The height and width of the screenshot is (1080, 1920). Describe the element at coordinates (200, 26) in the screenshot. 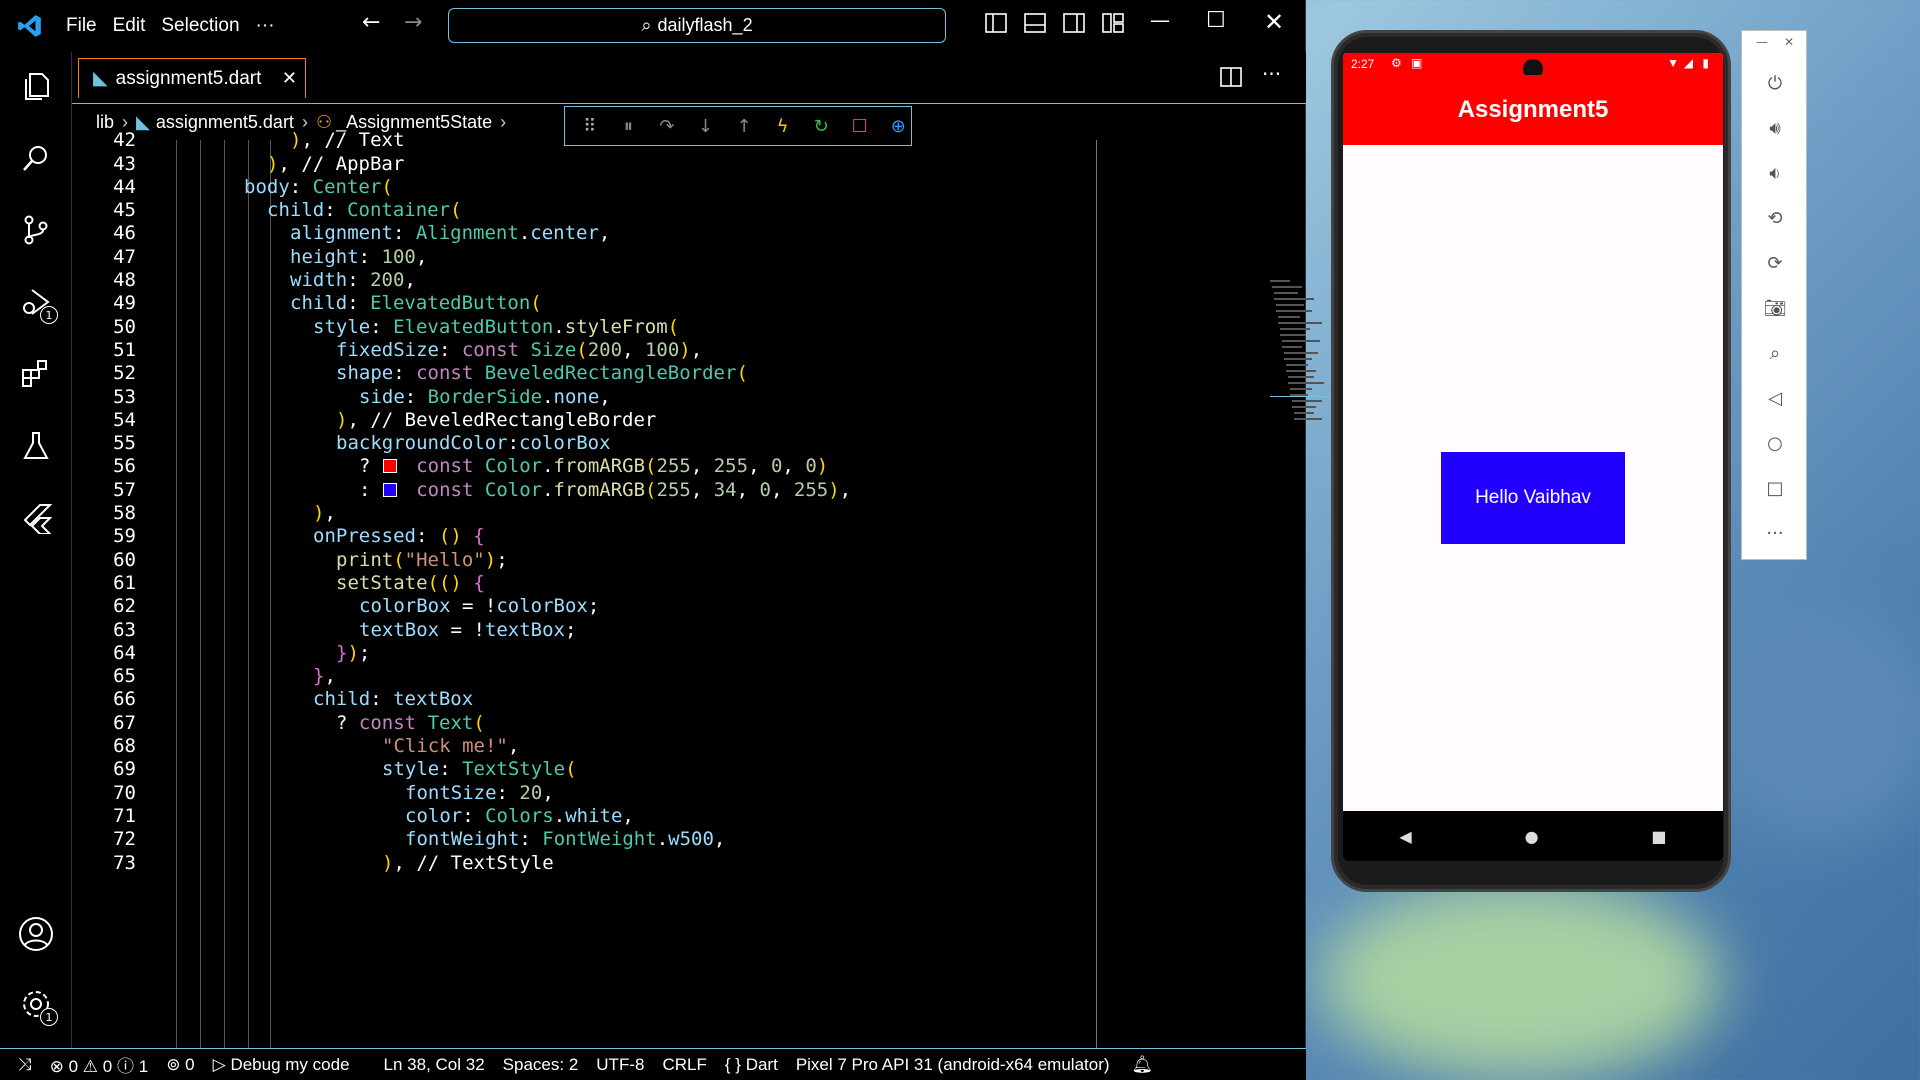

I see `menu-selection: Selection` at that location.